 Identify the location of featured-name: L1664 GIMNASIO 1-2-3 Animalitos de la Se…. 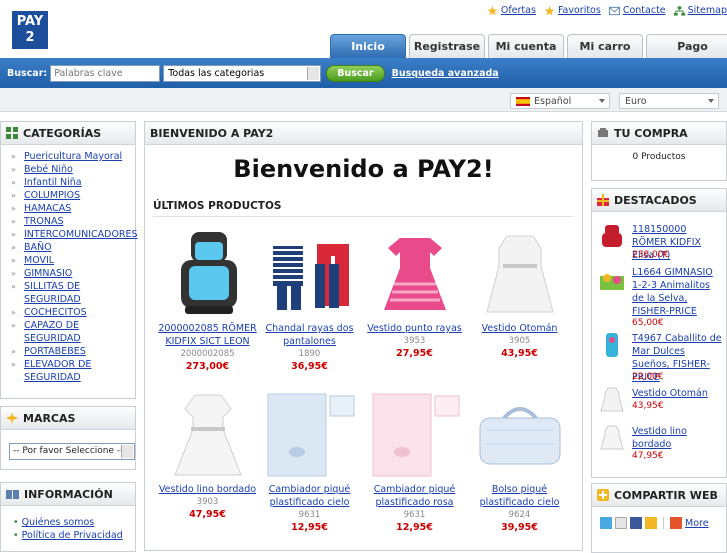
(677, 292).